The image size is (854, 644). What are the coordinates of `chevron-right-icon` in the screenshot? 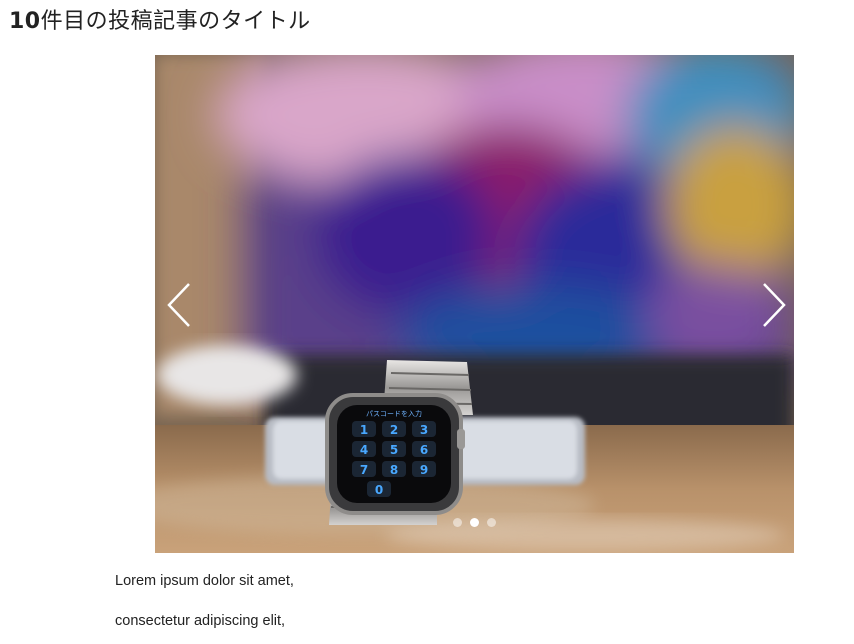 It's located at (774, 305).